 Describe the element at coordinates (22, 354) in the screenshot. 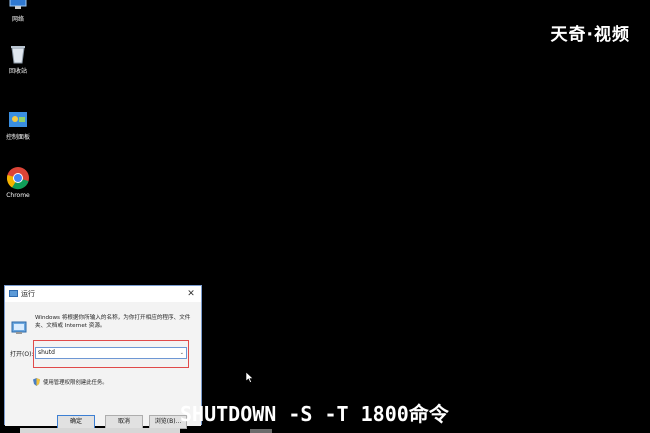

I see `open-label: 打开(O):` at that location.